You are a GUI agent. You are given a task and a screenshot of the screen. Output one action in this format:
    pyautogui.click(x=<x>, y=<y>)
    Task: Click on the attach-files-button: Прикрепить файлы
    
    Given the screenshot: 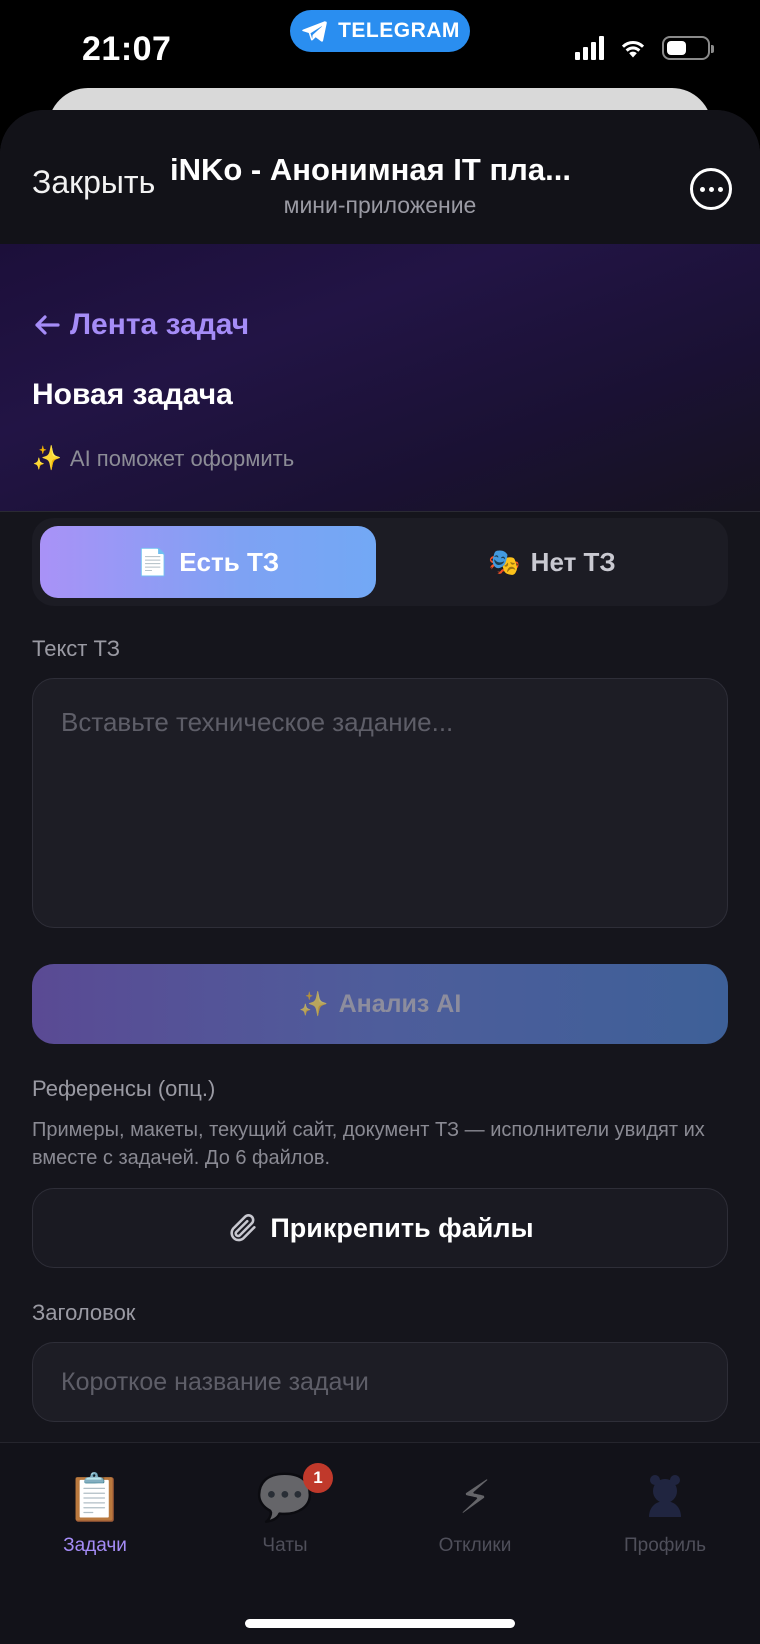 What is the action you would take?
    pyautogui.click(x=380, y=1228)
    